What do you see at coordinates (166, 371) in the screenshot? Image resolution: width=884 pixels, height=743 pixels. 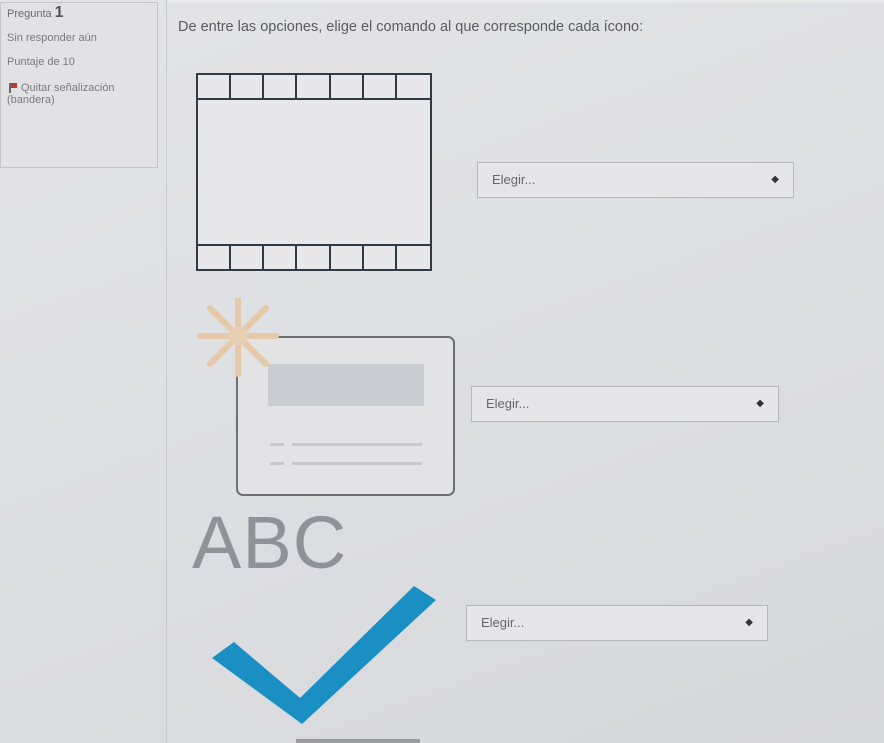 I see `content-divider` at bounding box center [166, 371].